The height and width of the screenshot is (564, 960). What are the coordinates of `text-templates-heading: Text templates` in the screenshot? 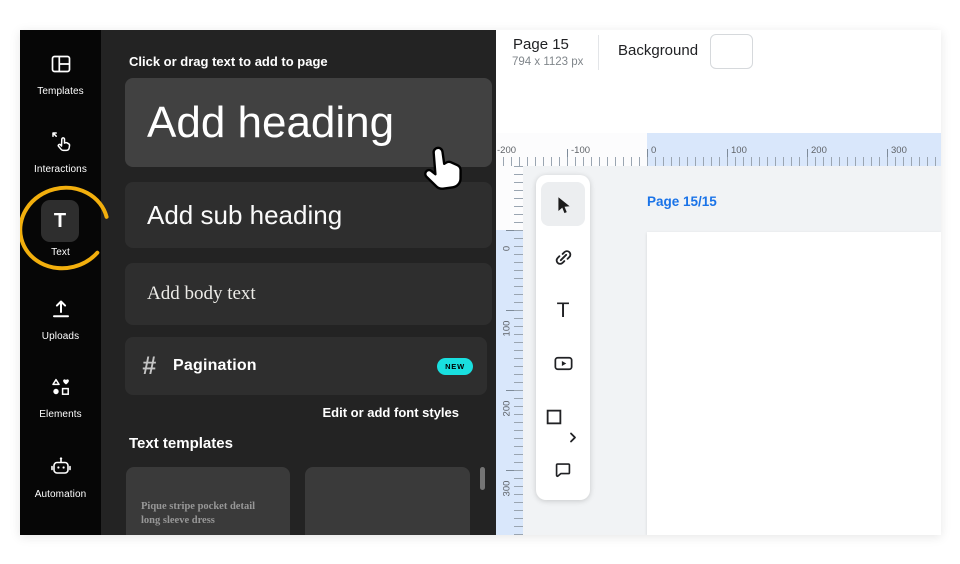 It's located at (181, 443).